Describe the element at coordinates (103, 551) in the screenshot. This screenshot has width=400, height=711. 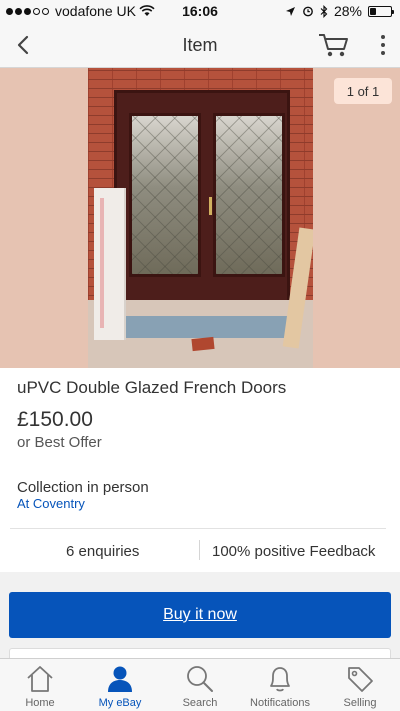
I see `enquiries-count: 6 enquiries` at that location.